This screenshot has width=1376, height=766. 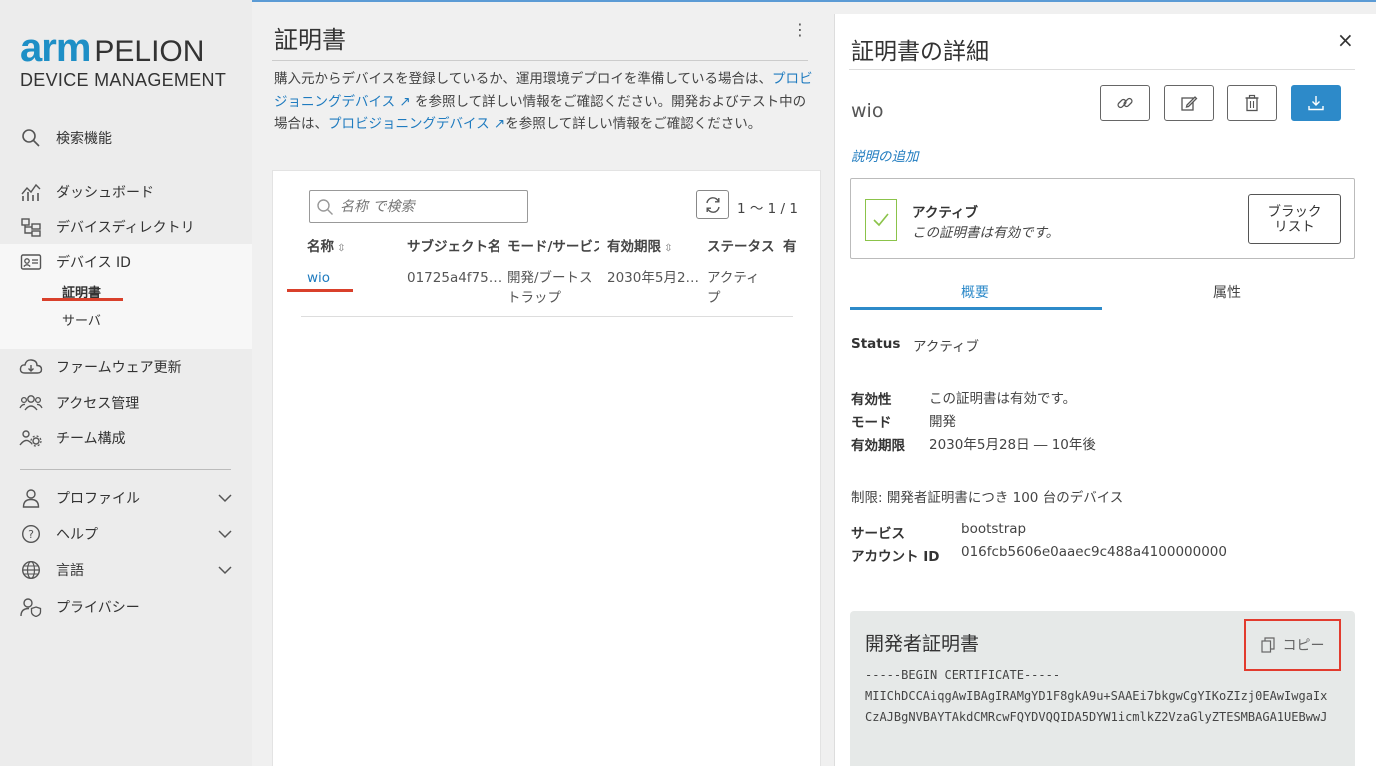 What do you see at coordinates (733, 288) in the screenshot?
I see `table-cell-status: アクティプ` at bounding box center [733, 288].